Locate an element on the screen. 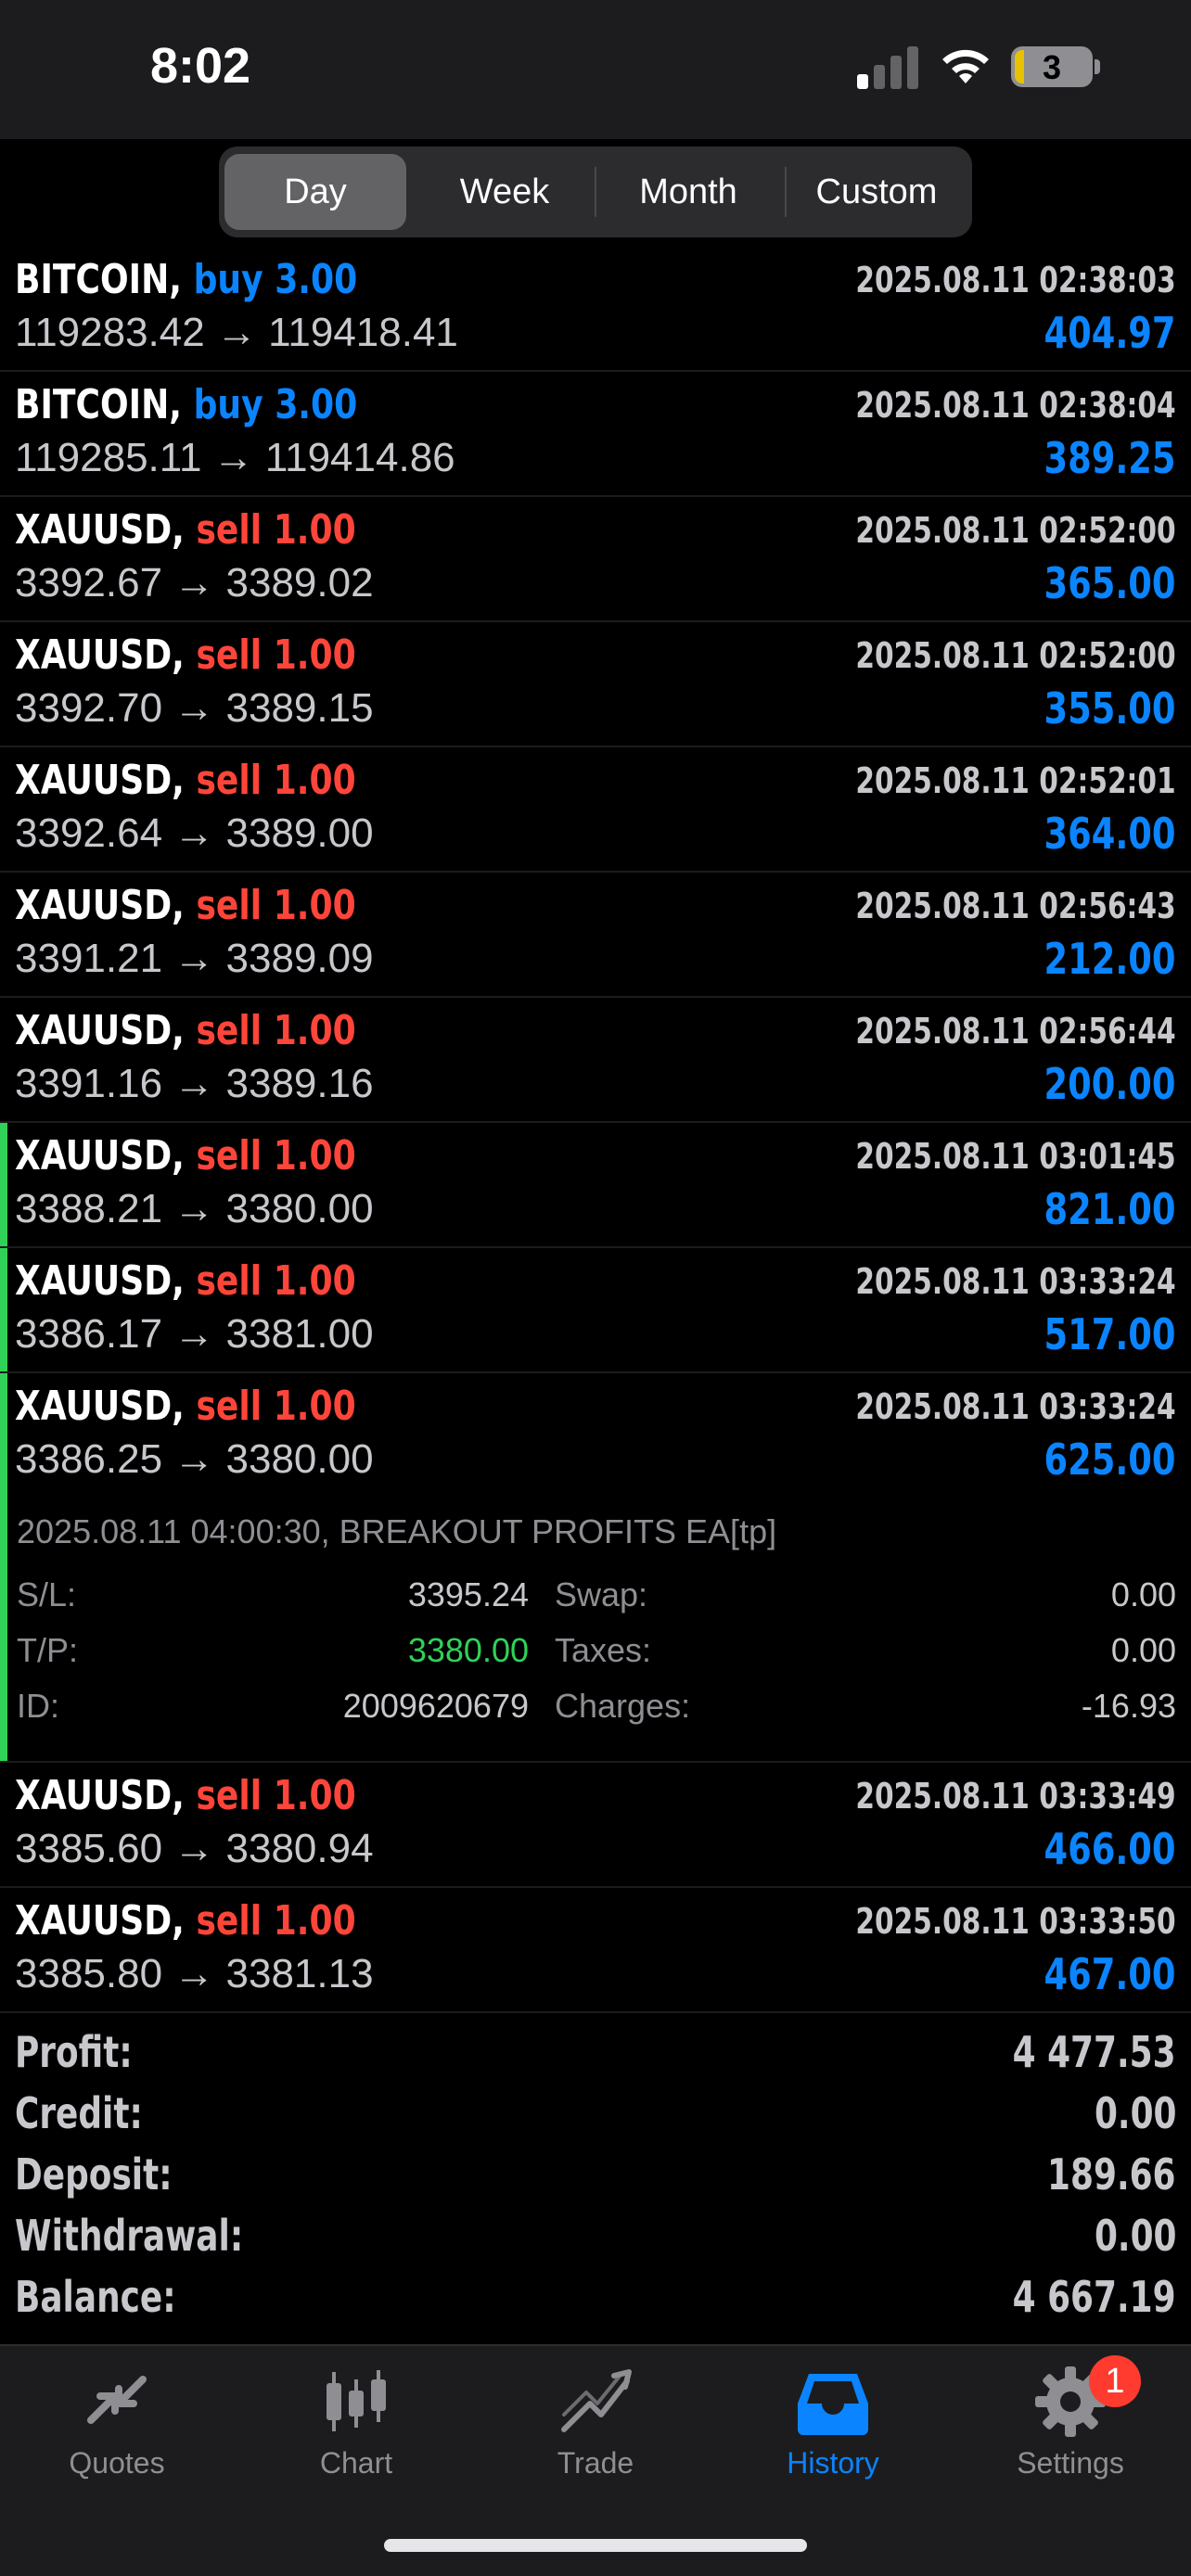 Image resolution: width=1191 pixels, height=2576 pixels. deal-profit: 467.00 is located at coordinates (1110, 1974).